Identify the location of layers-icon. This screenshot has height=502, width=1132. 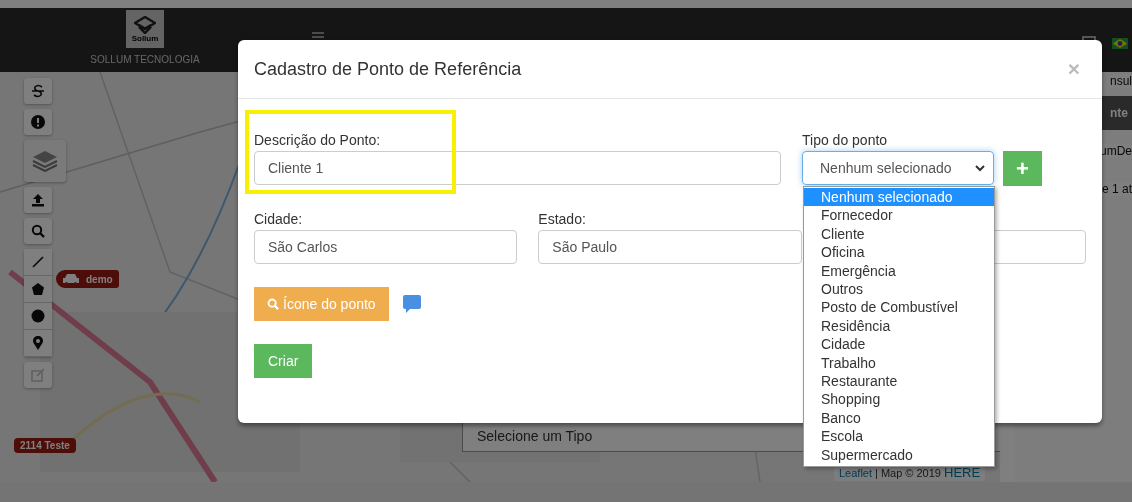
(45, 161).